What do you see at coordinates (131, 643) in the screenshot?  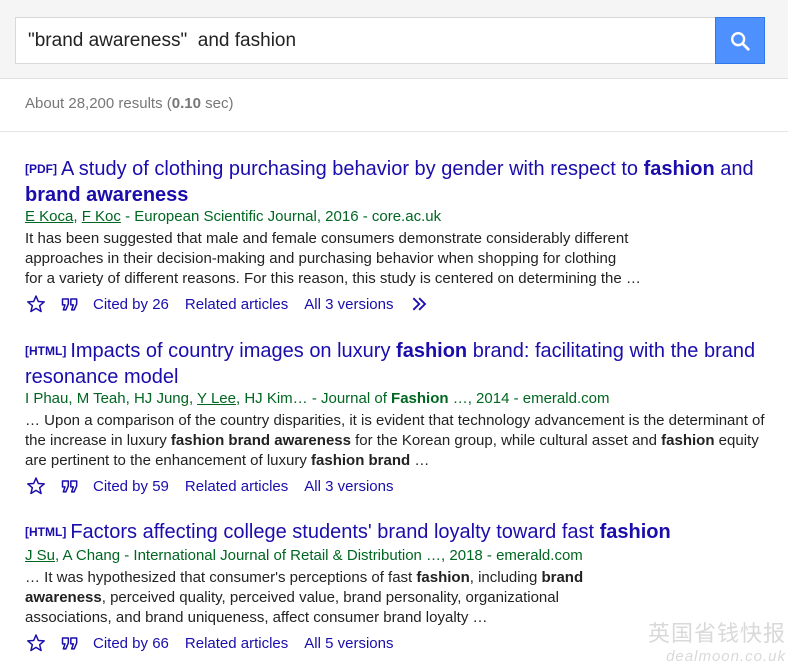 I see `cited-by-link: Cited by 66` at bounding box center [131, 643].